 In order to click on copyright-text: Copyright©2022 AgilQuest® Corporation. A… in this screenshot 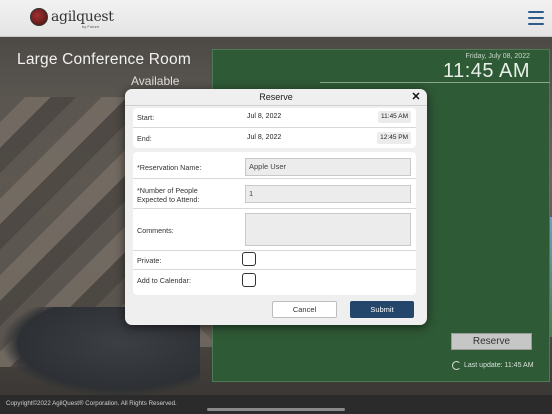, I will do `click(91, 403)`.